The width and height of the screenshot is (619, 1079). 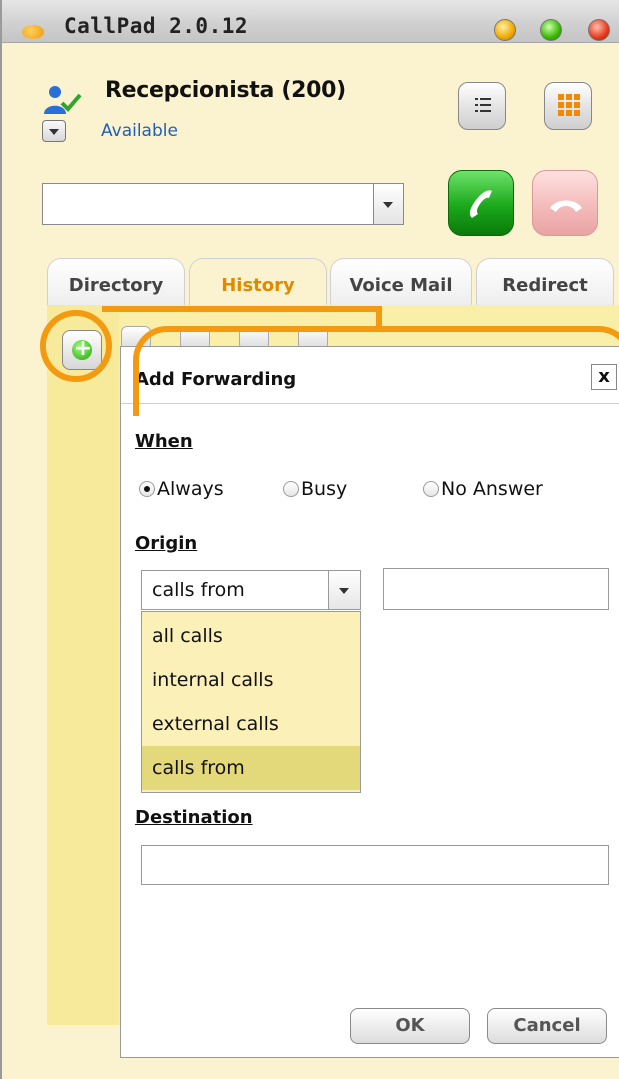 What do you see at coordinates (225, 90) in the screenshot?
I see `user-name: Recepcionista (200)` at bounding box center [225, 90].